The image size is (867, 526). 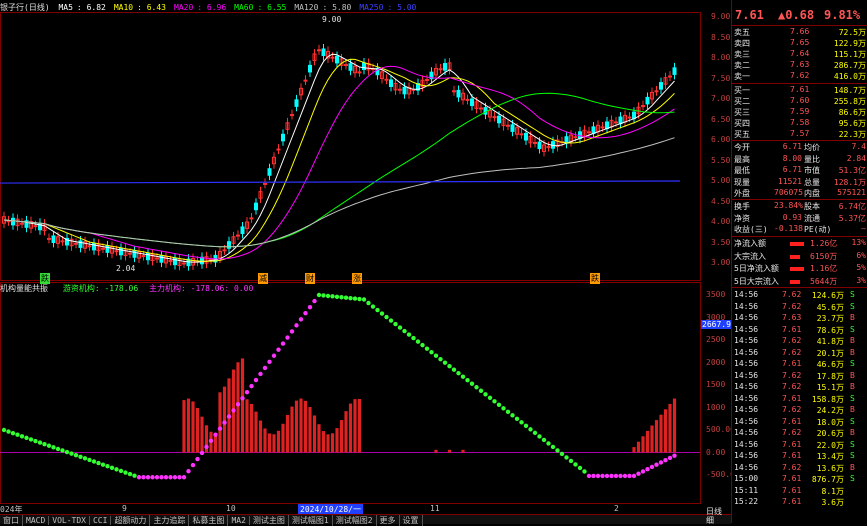 I want to click on level-label: 卖二, so click(x=742, y=65).